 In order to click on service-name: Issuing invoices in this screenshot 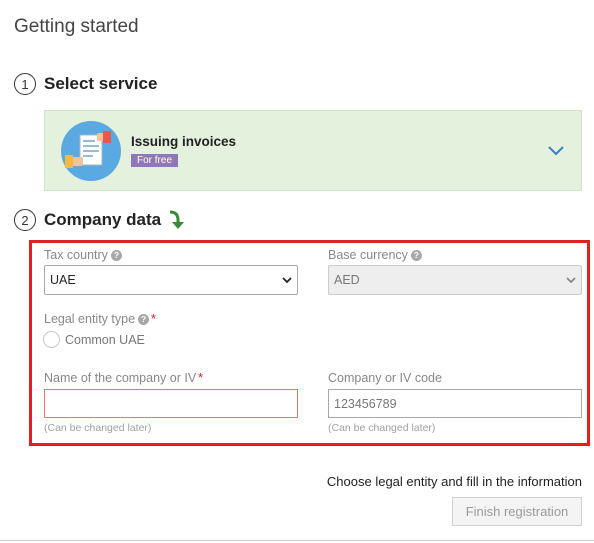, I will do `click(184, 141)`.